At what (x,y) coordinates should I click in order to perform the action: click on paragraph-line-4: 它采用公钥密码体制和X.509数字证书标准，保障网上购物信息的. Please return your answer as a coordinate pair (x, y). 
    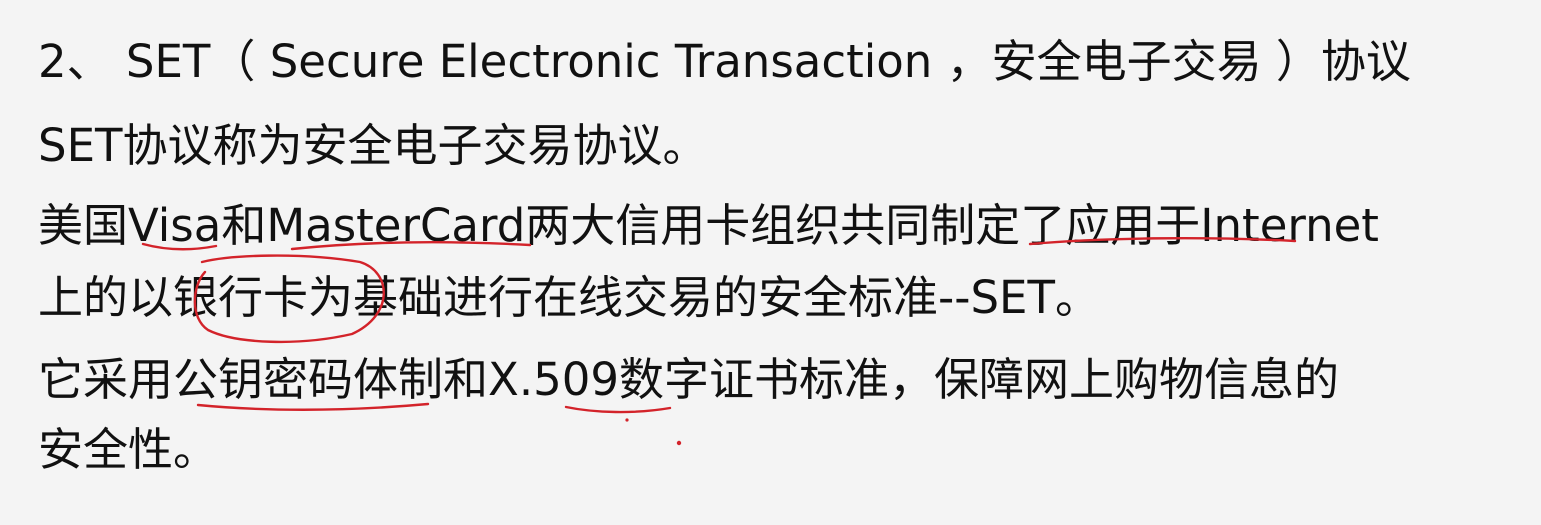
    Looking at the image, I should click on (689, 379).